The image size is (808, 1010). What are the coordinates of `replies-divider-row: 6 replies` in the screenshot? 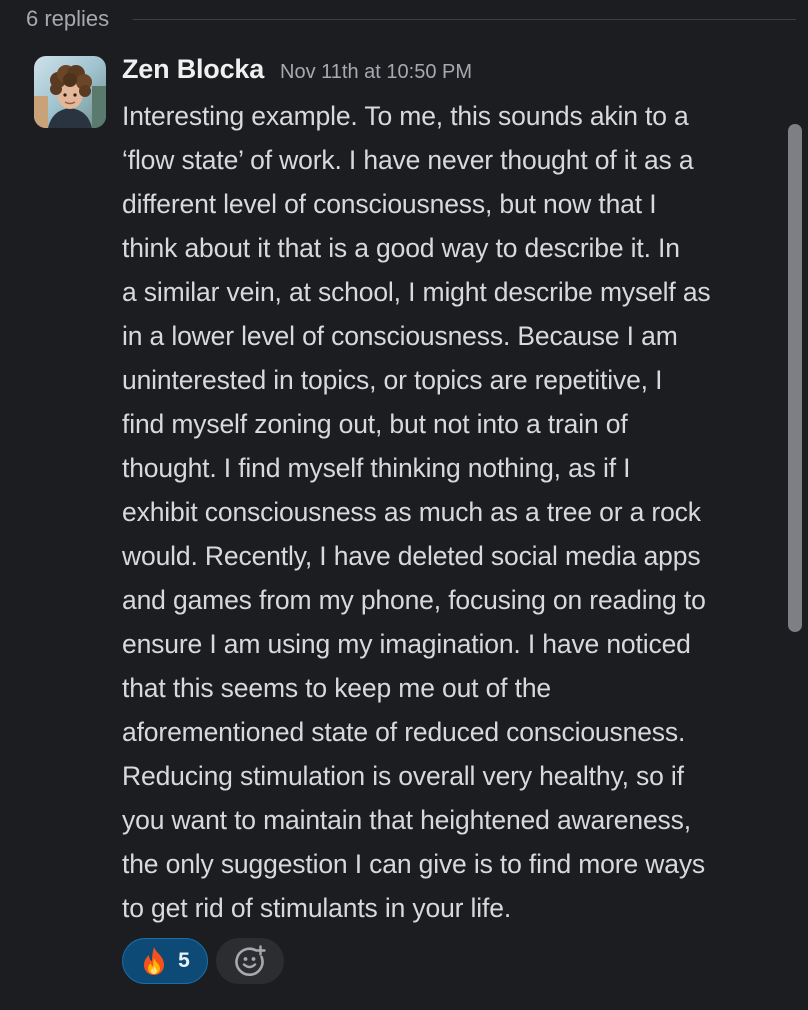 It's located at (411, 19).